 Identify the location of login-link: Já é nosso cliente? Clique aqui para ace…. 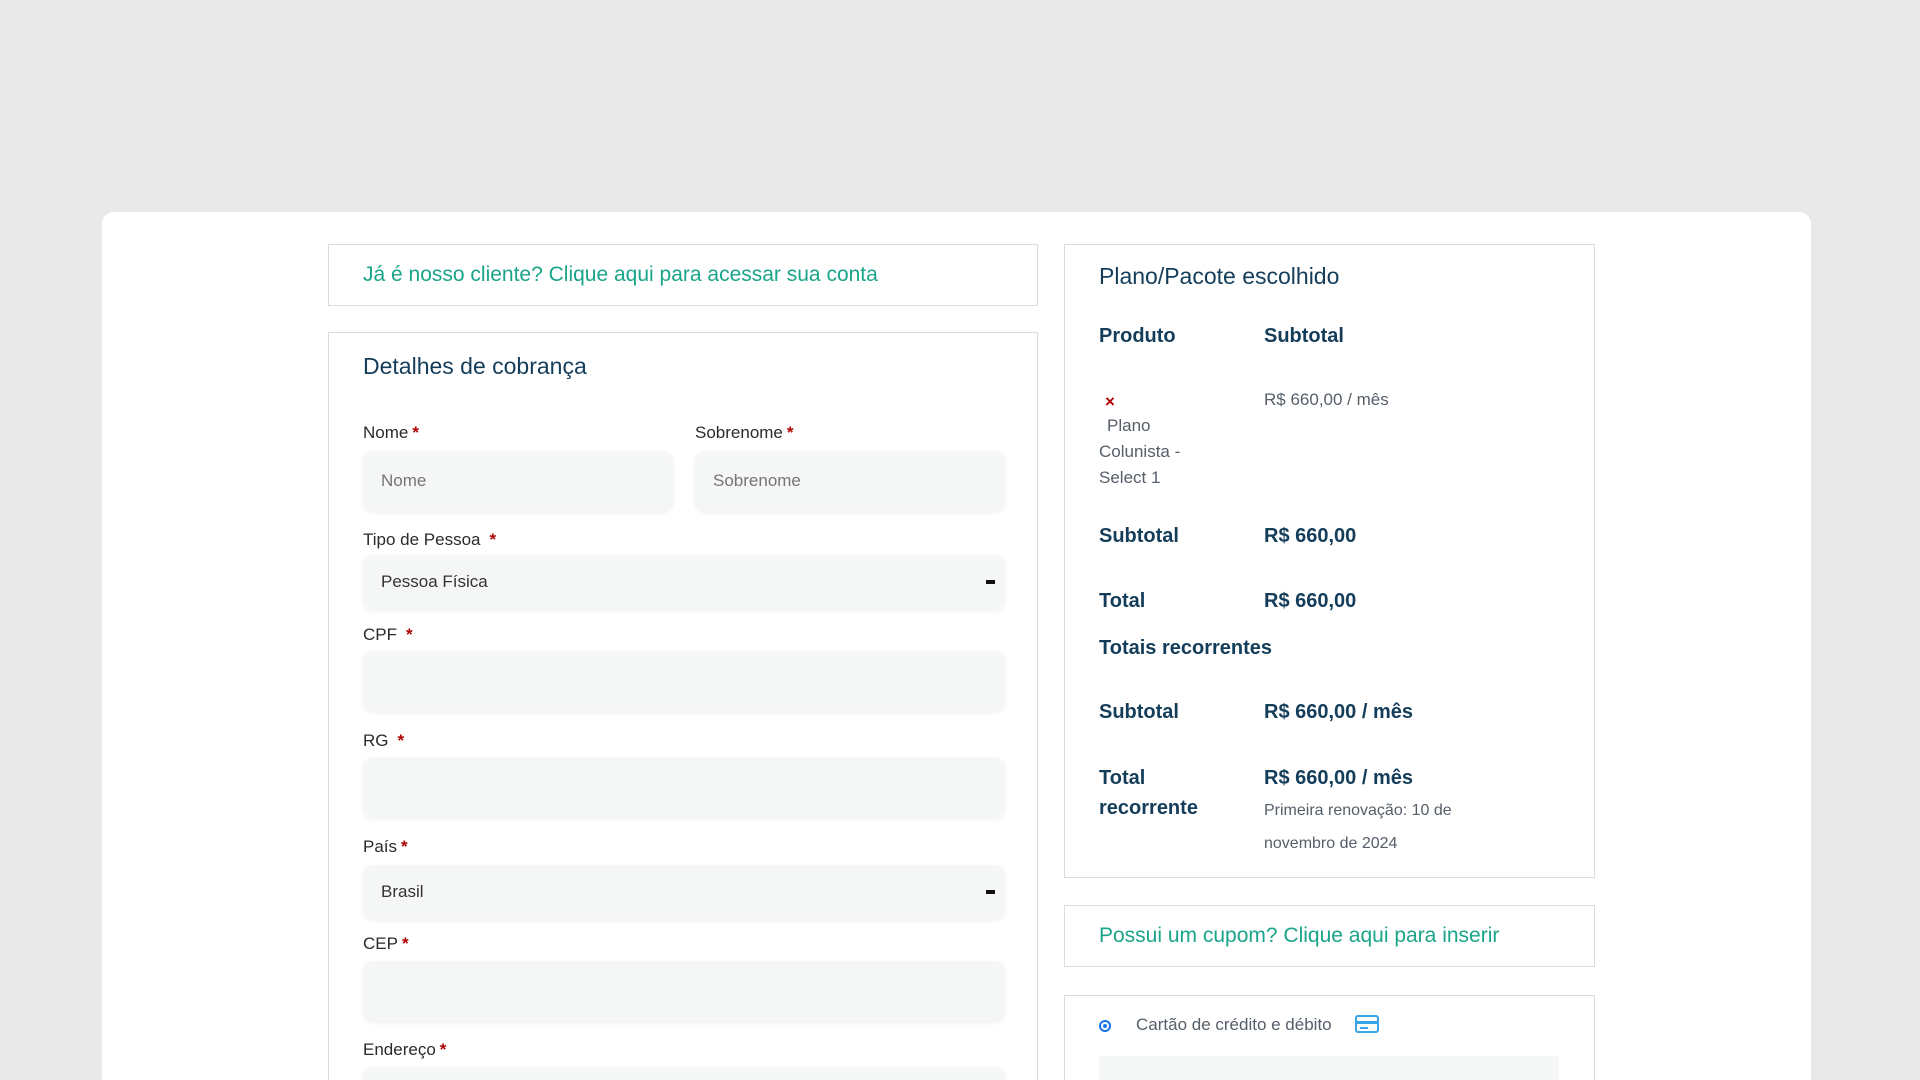
(620, 275).